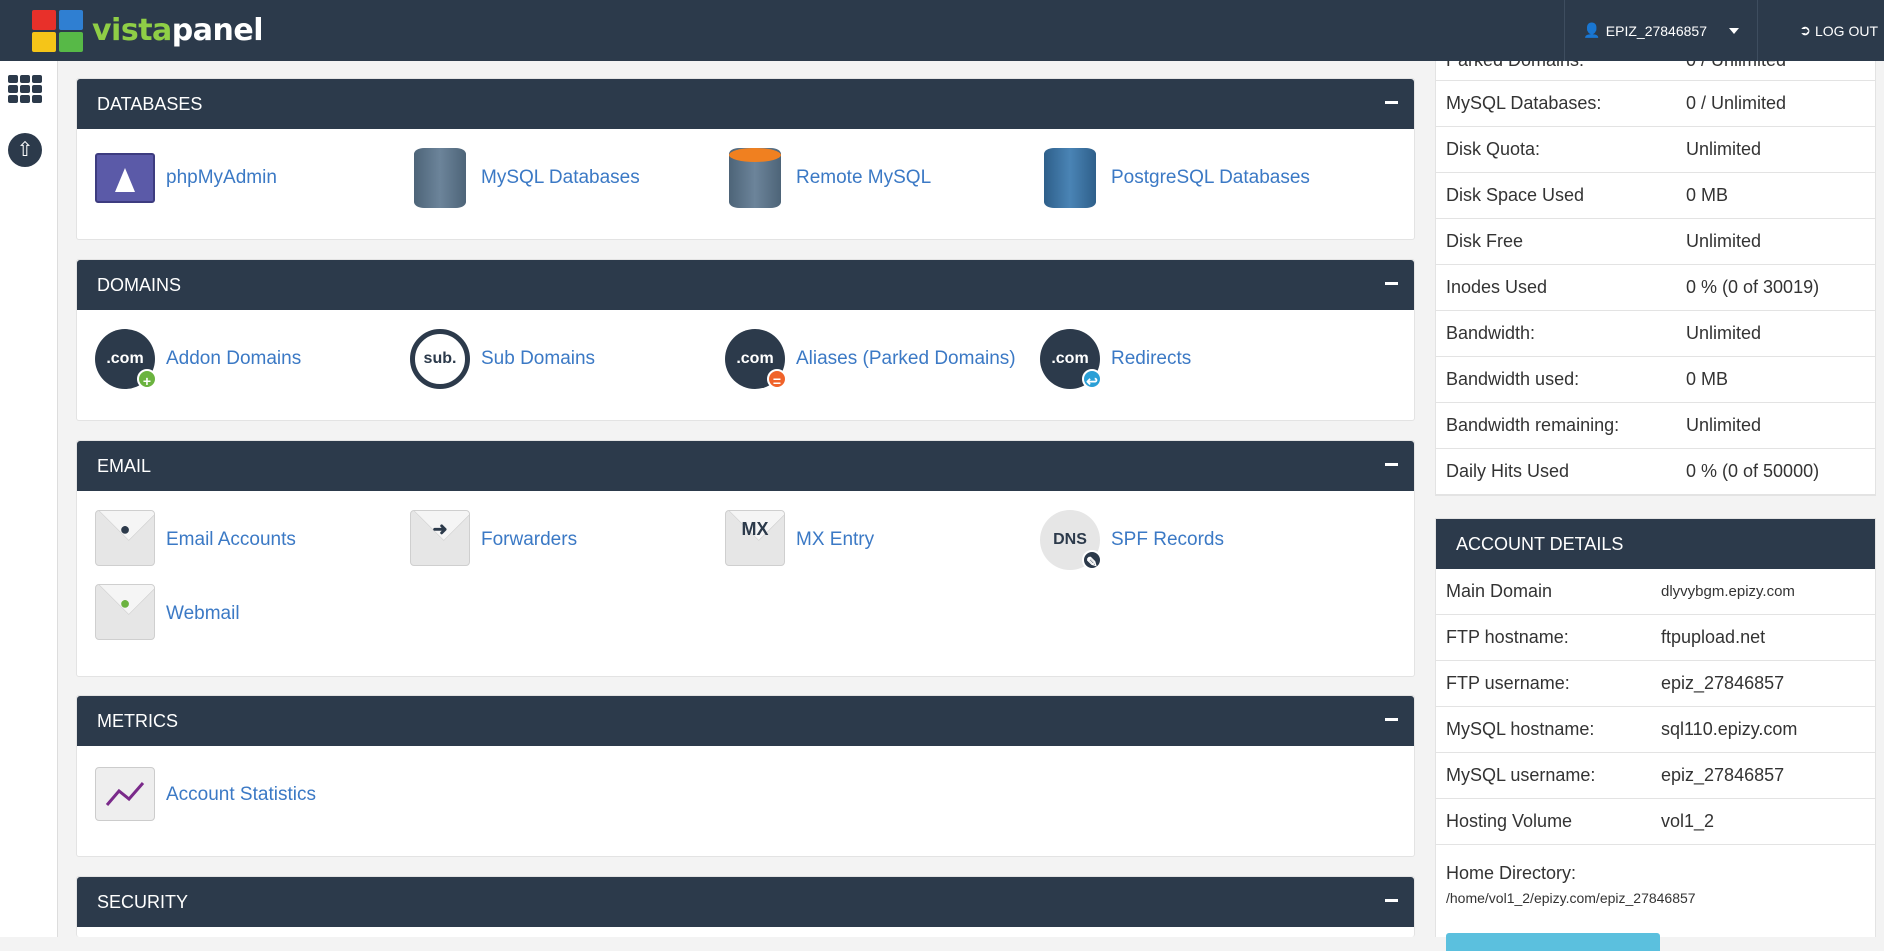 Image resolution: width=1884 pixels, height=951 pixels. I want to click on forwarder-icon: ➜, so click(440, 540).